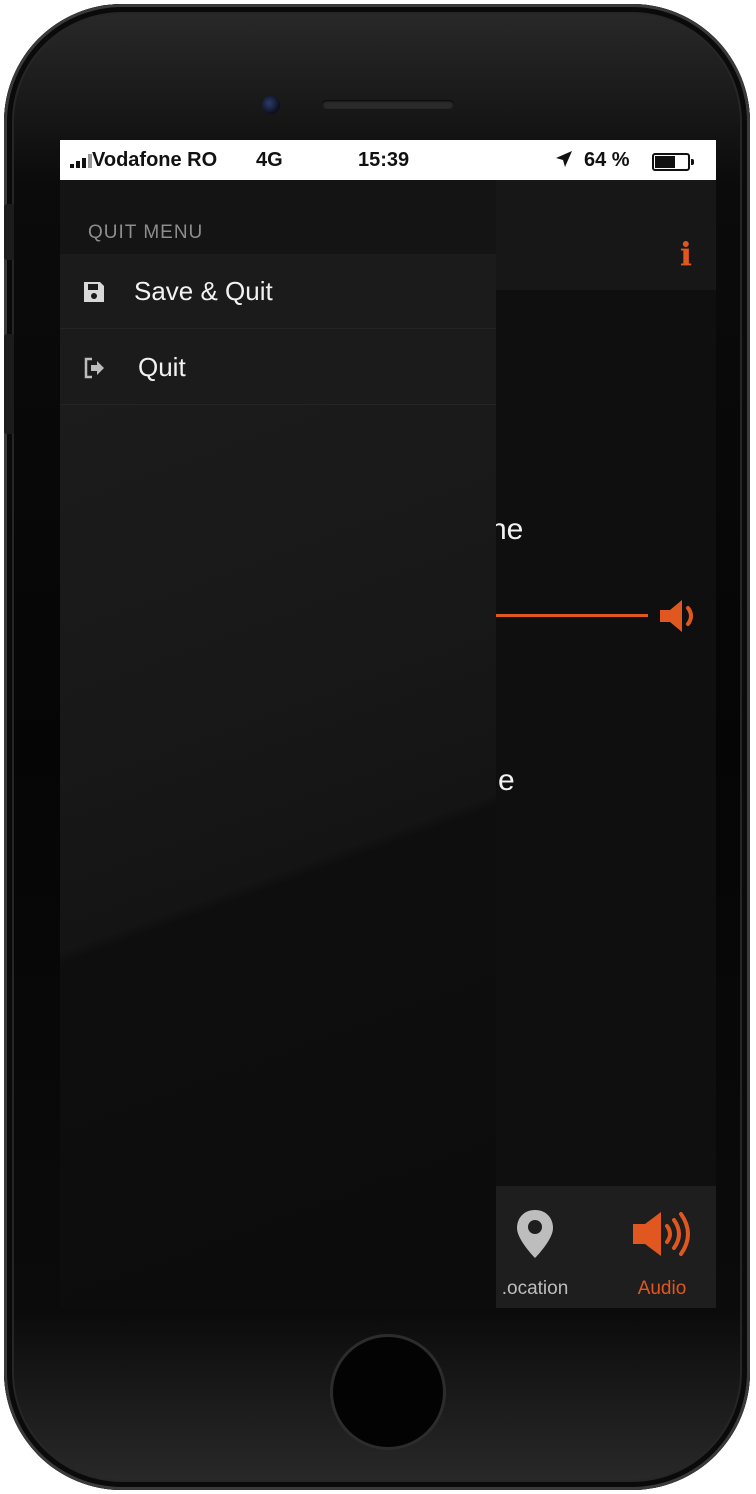  I want to click on status-bar: Vodafone RO 4G 15:39 64 %, so click(388, 160).